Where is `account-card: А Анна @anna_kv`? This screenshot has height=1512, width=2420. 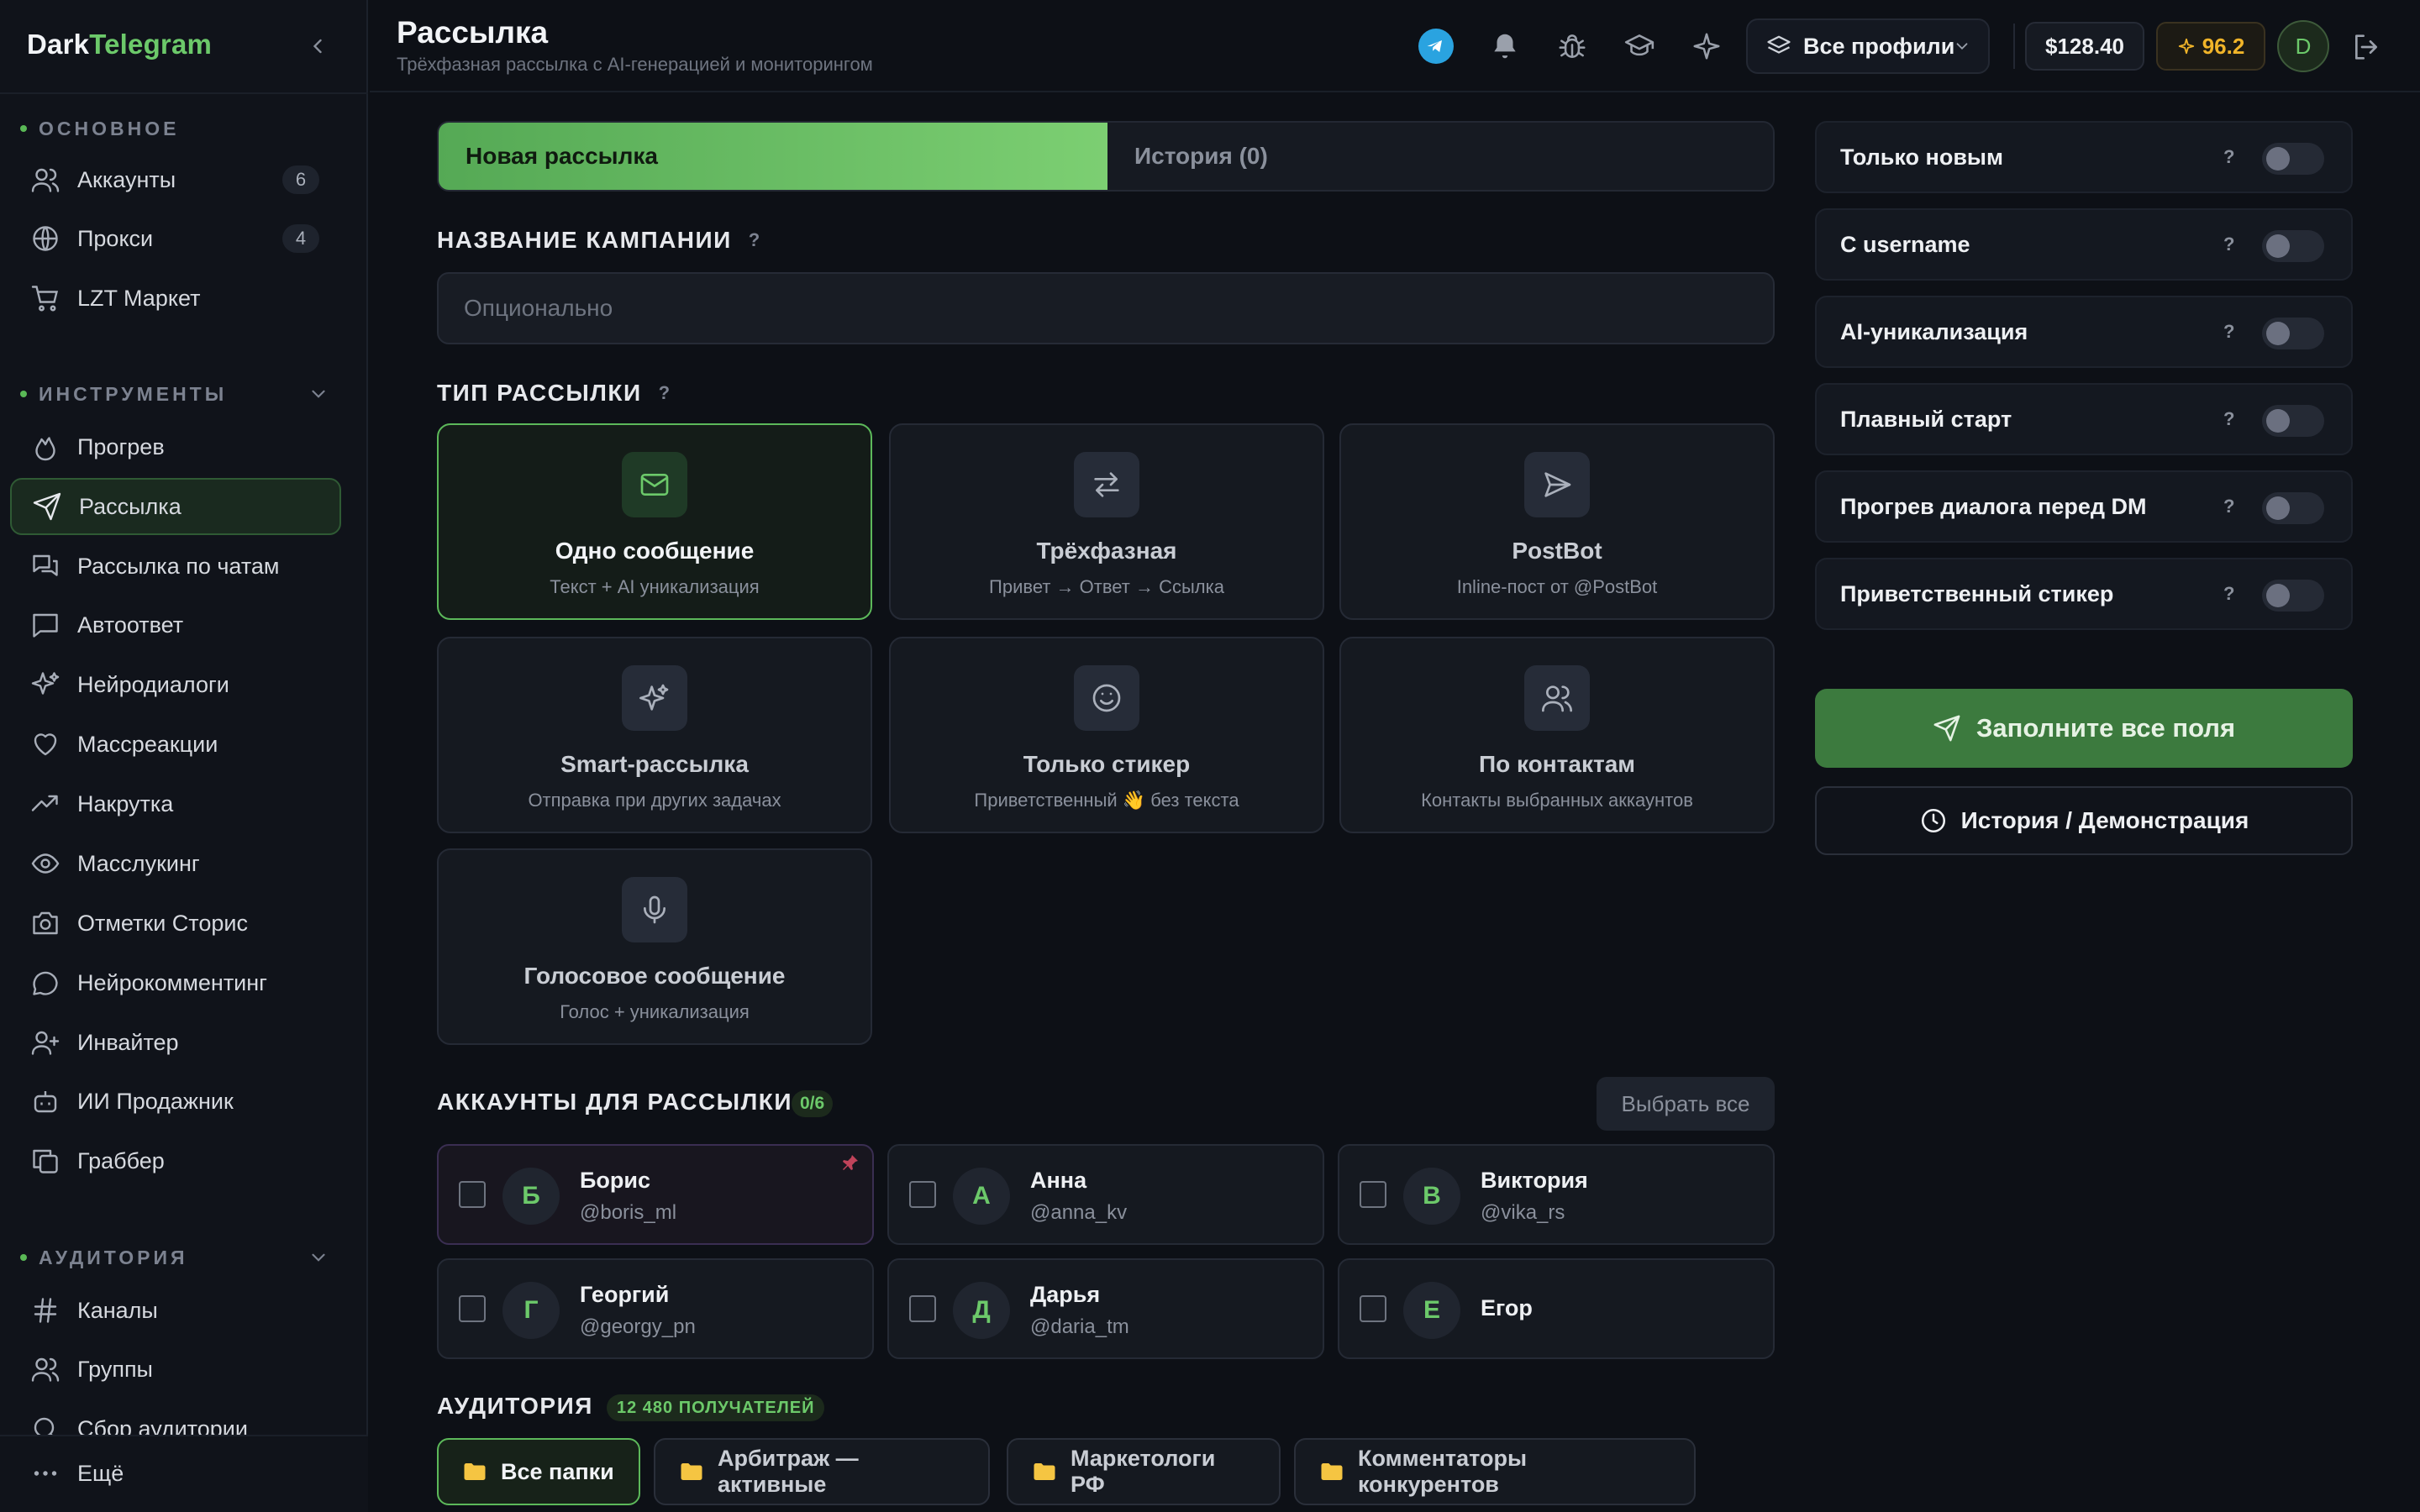
account-card: А Анна @anna_kv is located at coordinates (1105, 1194).